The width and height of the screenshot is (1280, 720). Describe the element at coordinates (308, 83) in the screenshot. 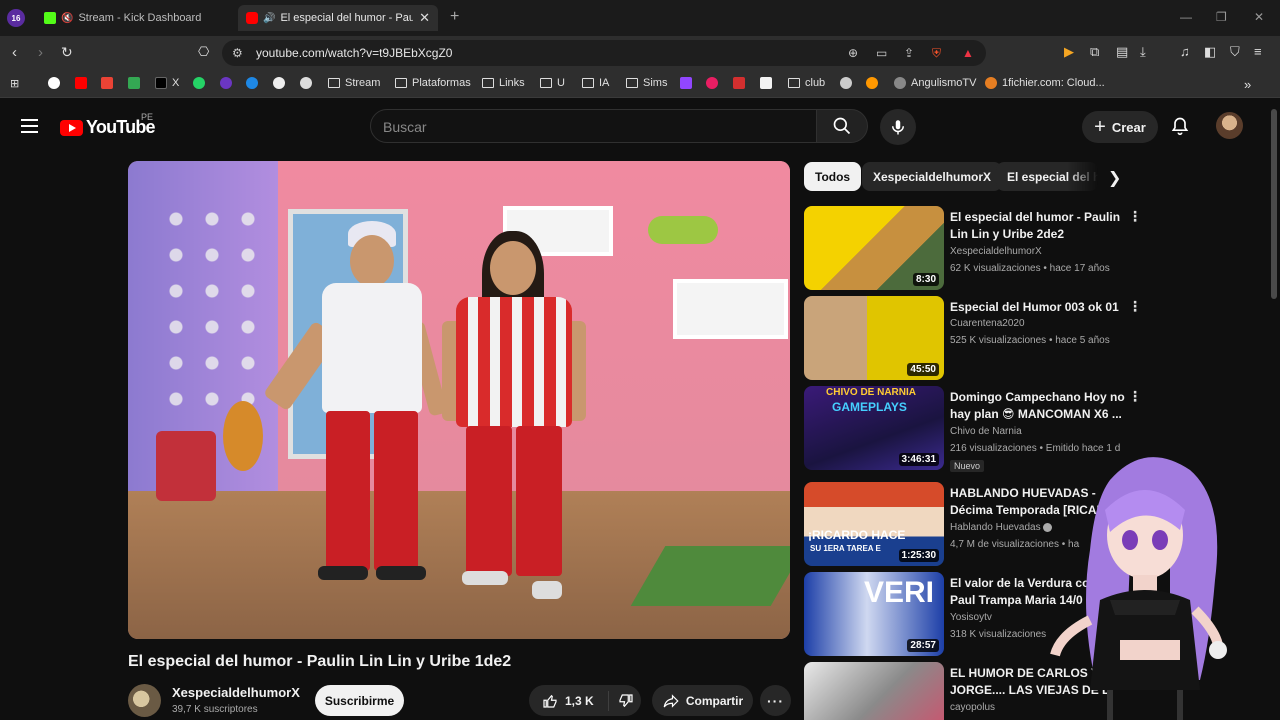

I see `chatgpt-bookmark-icon` at that location.